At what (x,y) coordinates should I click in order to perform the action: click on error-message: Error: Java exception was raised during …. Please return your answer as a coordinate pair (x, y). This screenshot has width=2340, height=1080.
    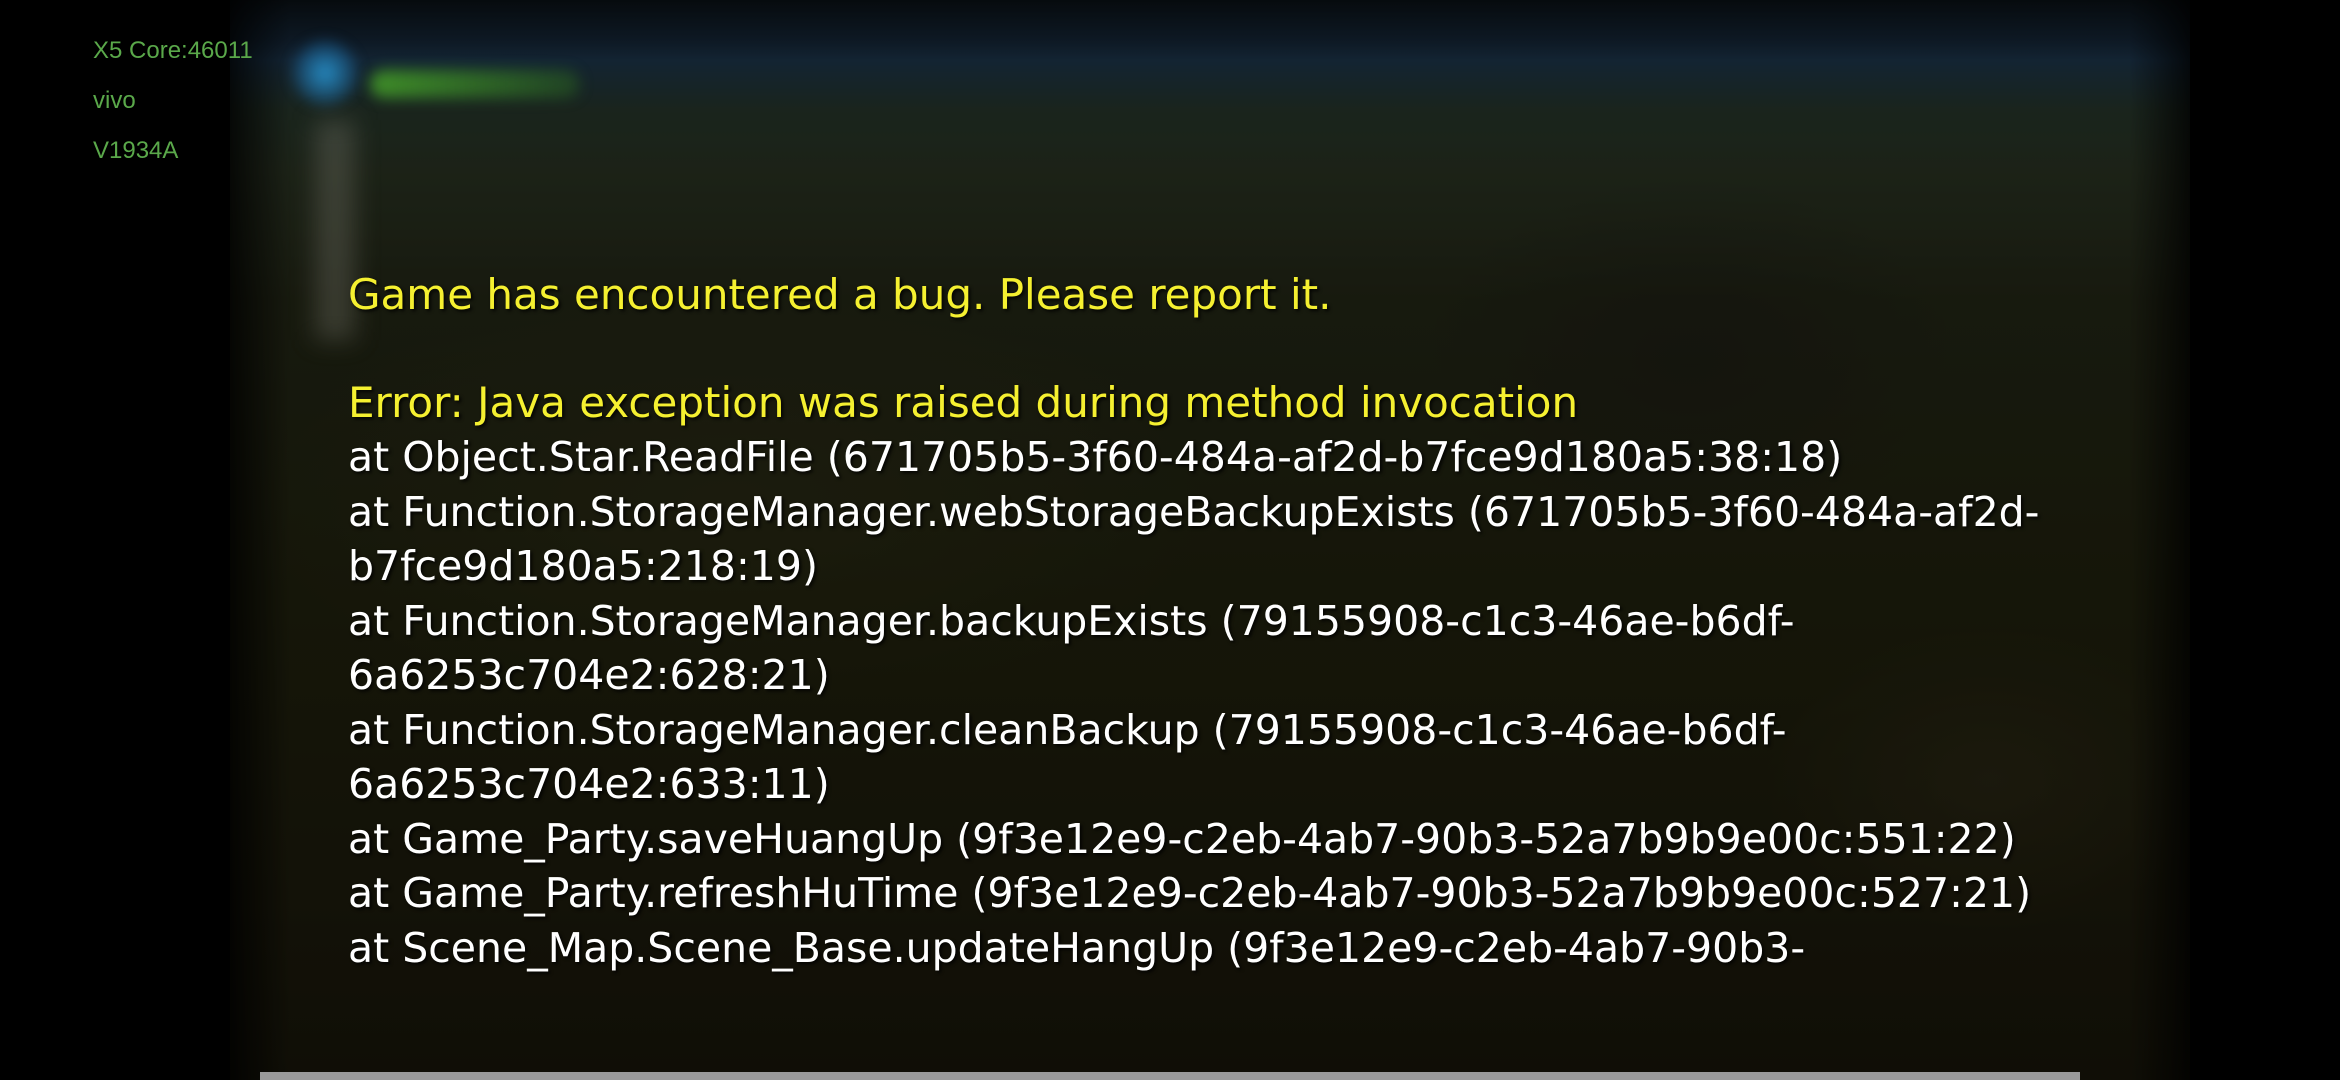
    Looking at the image, I should click on (963, 402).